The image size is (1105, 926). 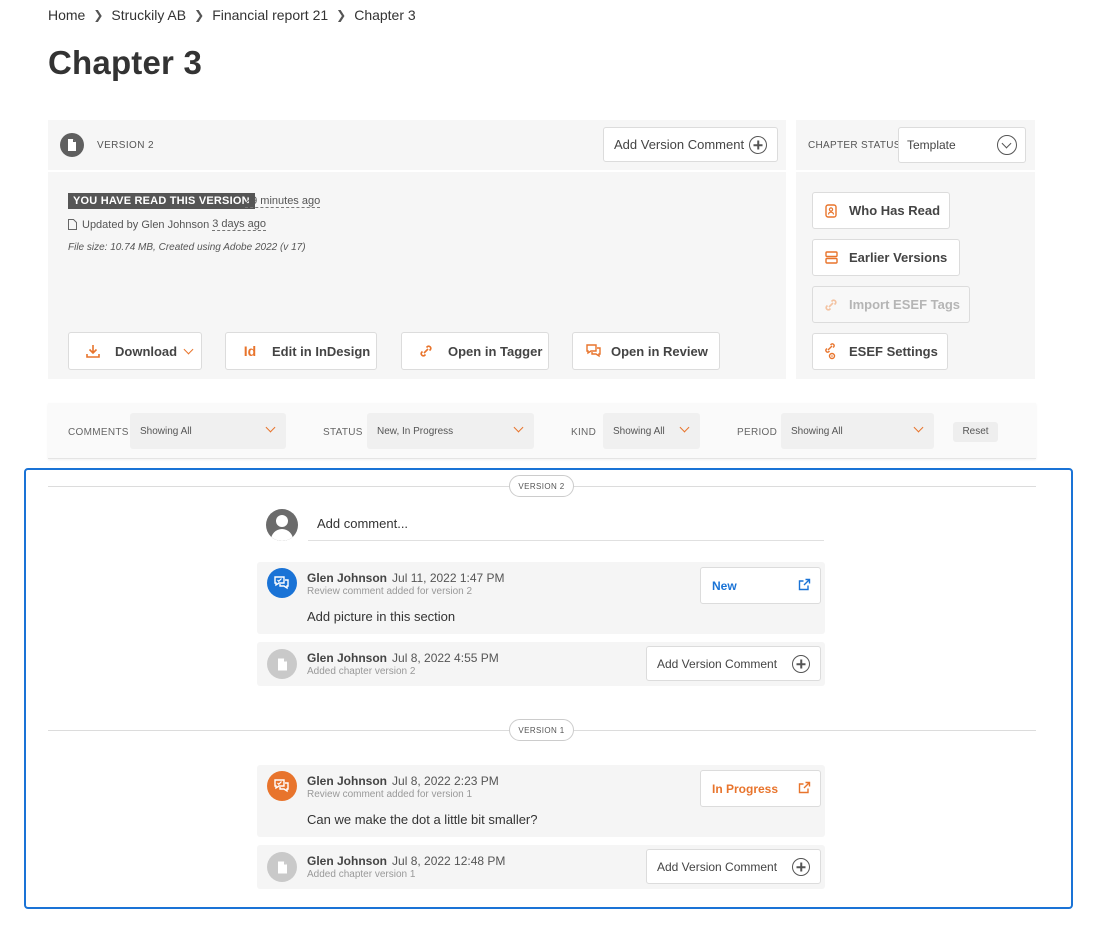 What do you see at coordinates (361, 874) in the screenshot?
I see `event-subtitle: Added chapter version 1` at bounding box center [361, 874].